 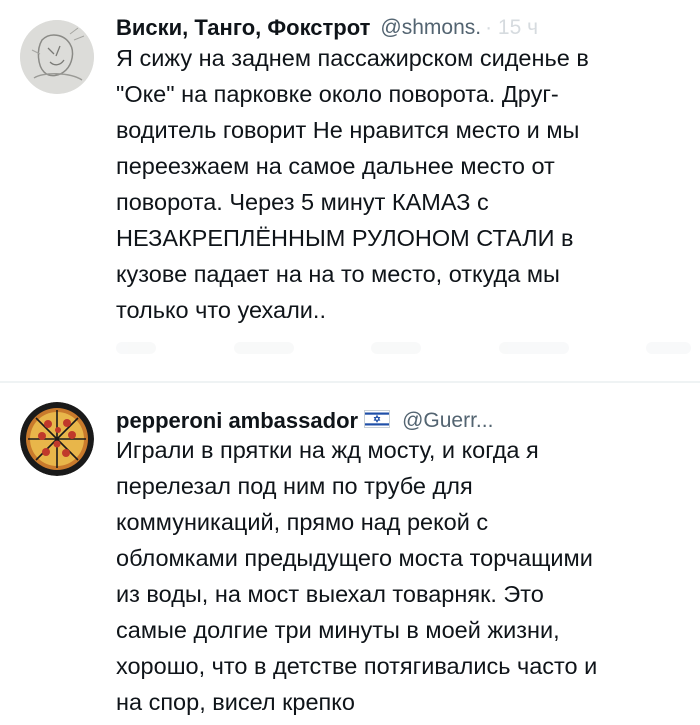 I want to click on tweet-divider, so click(x=350, y=382).